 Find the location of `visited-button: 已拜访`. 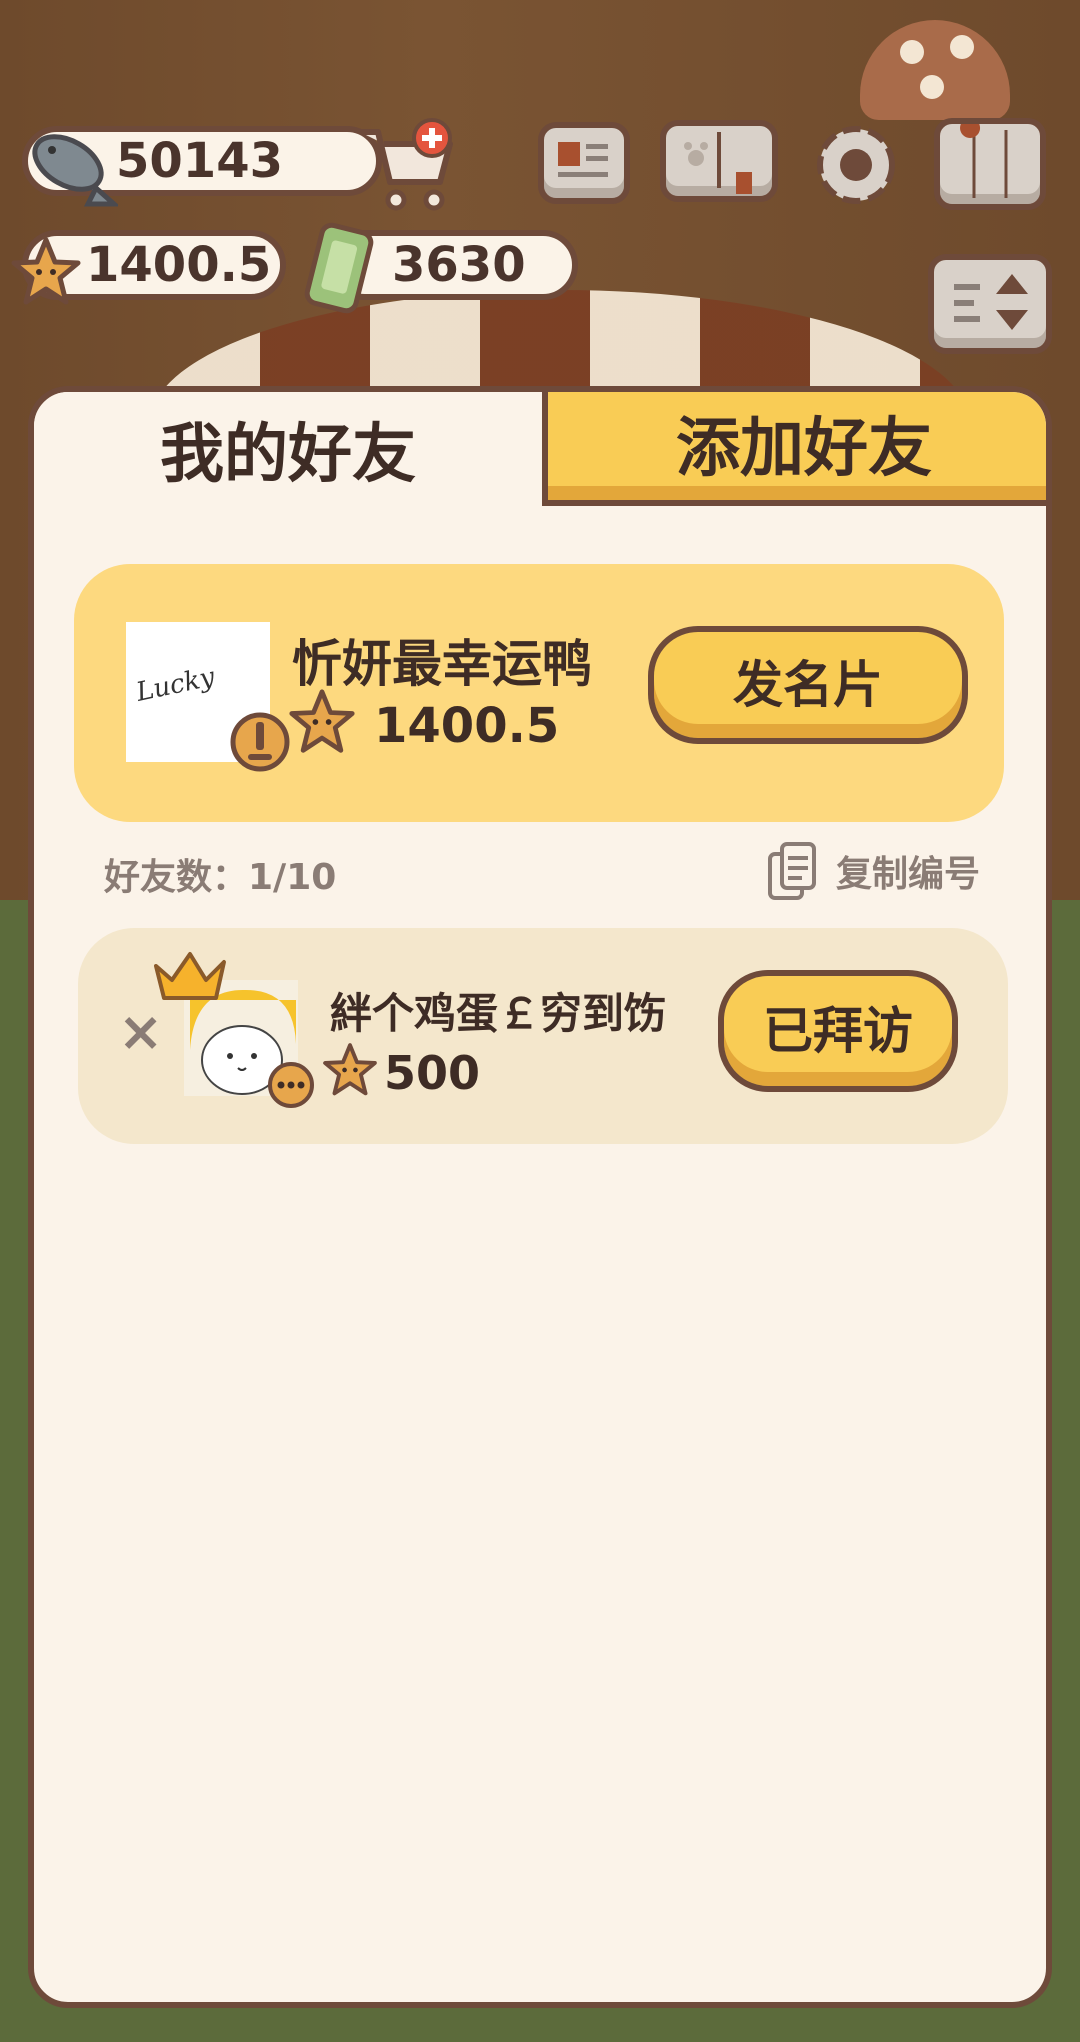

visited-button: 已拜访 is located at coordinates (838, 1031).